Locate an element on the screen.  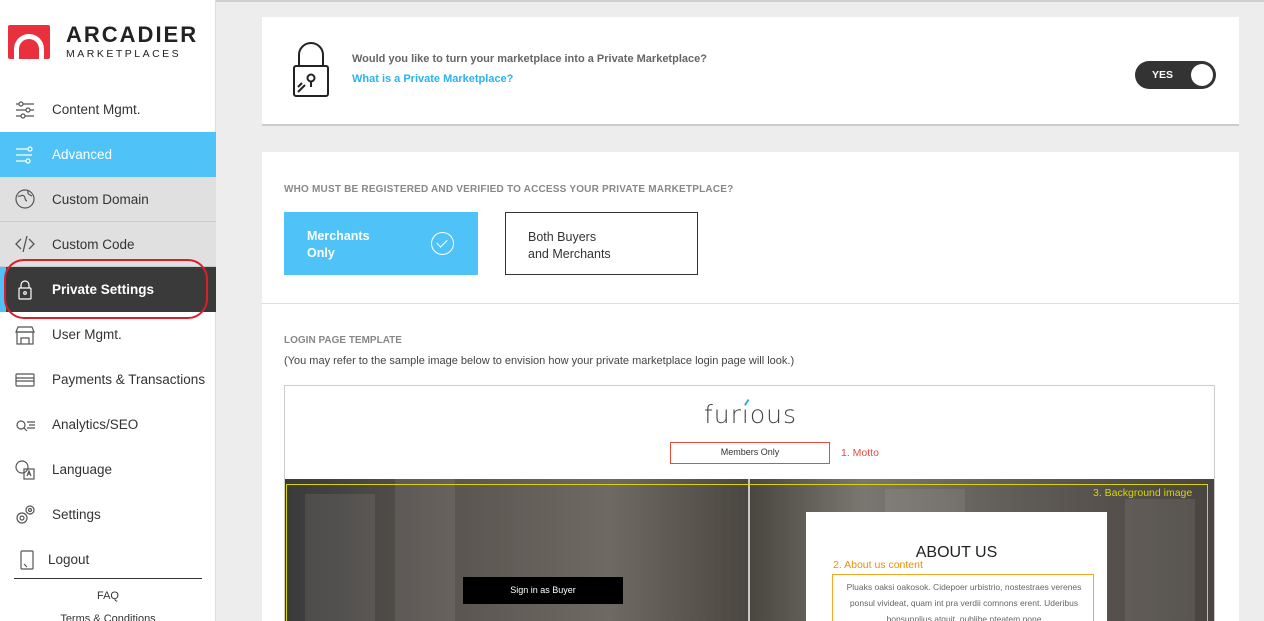
sidebar-item-label: Logout is located at coordinates (69, 559).